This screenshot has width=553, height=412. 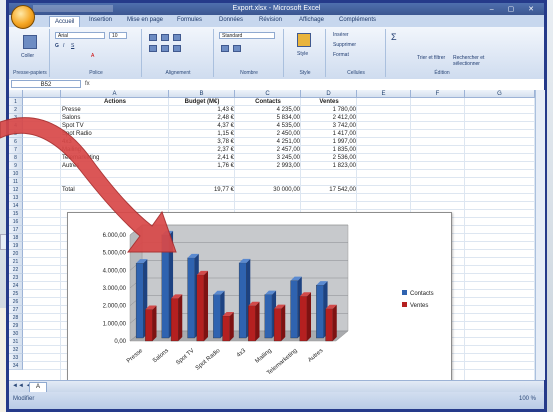 I want to click on tab-complements: Compléments, so click(x=357, y=20).